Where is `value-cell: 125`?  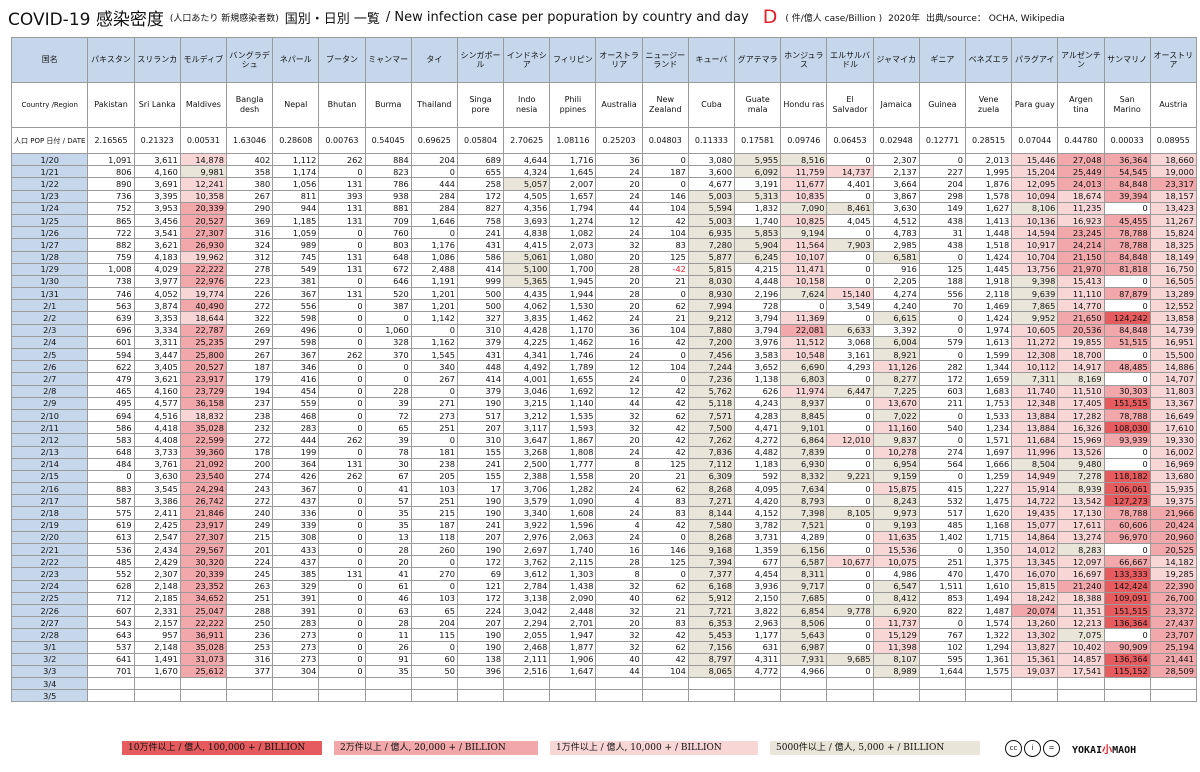
value-cell: 125 is located at coordinates (665, 562).